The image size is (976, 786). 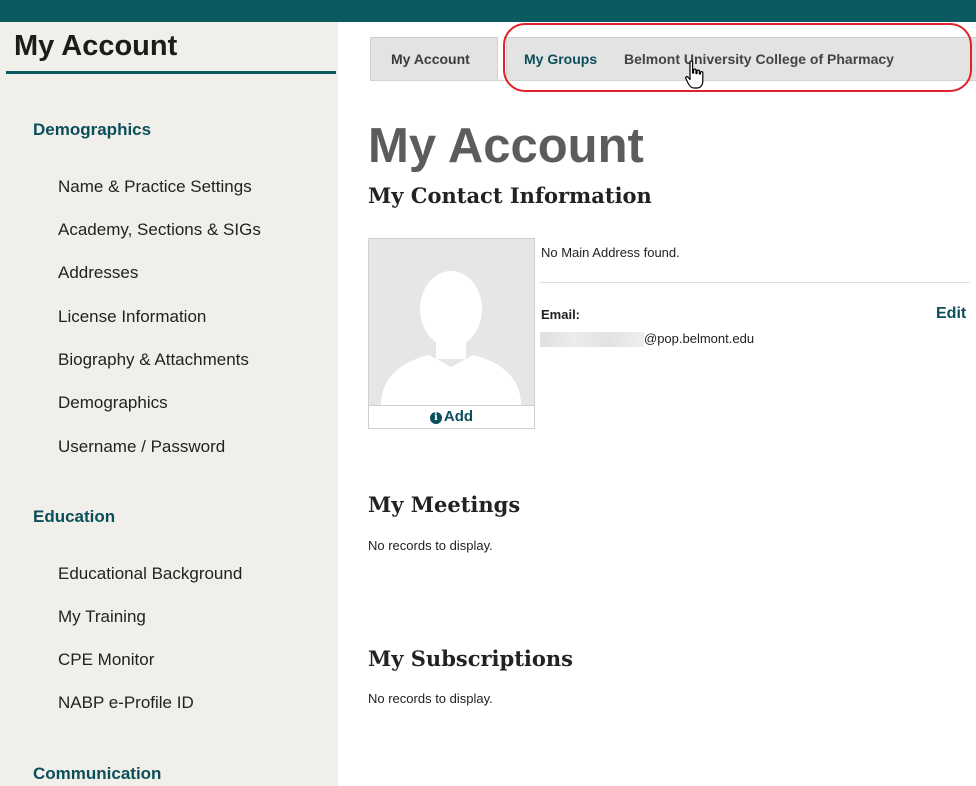 What do you see at coordinates (737, 57) in the screenshot?
I see `annotation-highlight-oval` at bounding box center [737, 57].